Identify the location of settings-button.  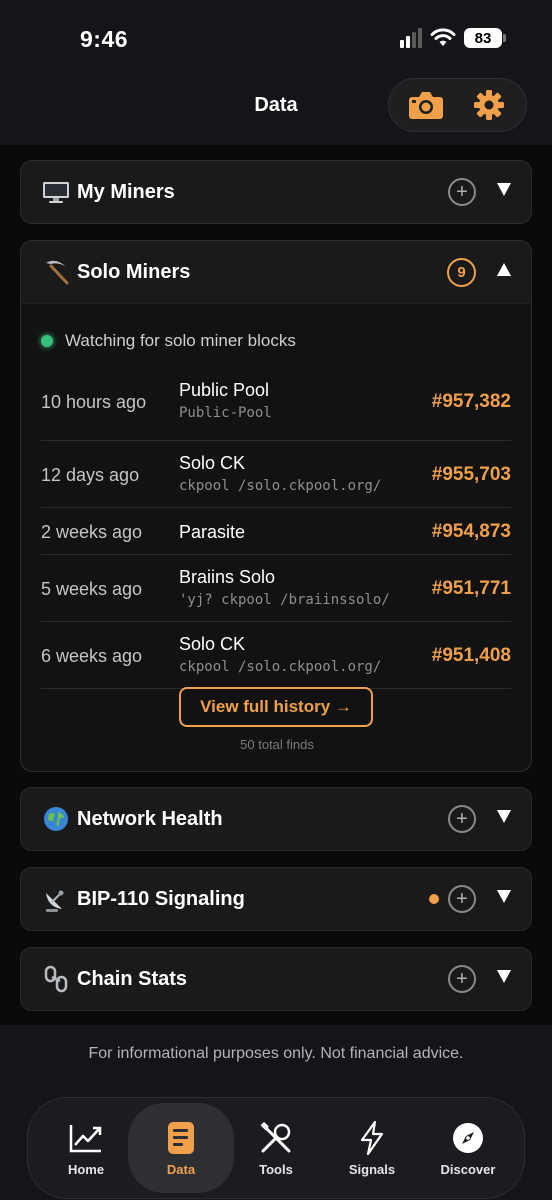
(489, 105).